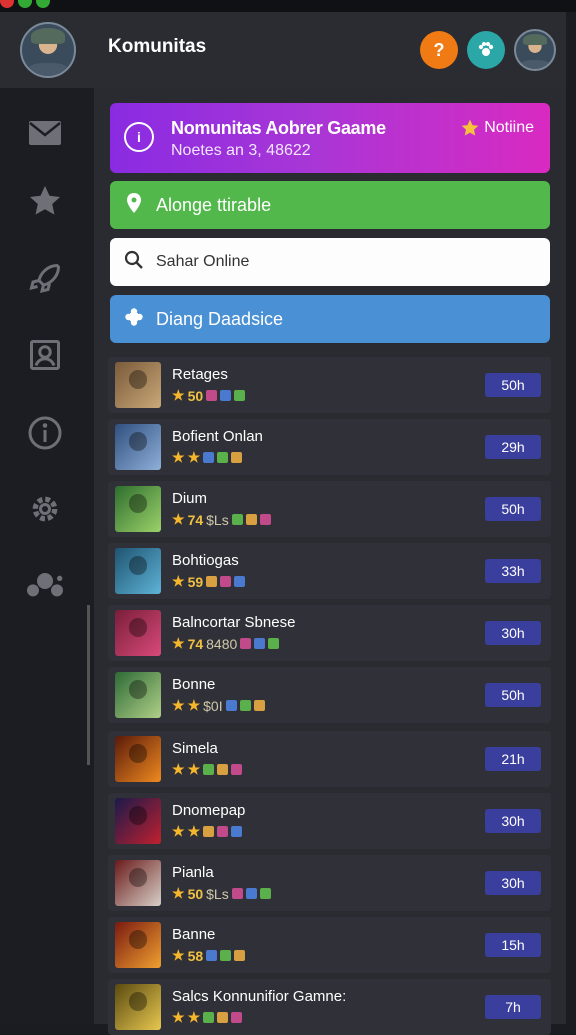 This screenshot has width=576, height=1035. I want to click on help-button: ?, so click(439, 50).